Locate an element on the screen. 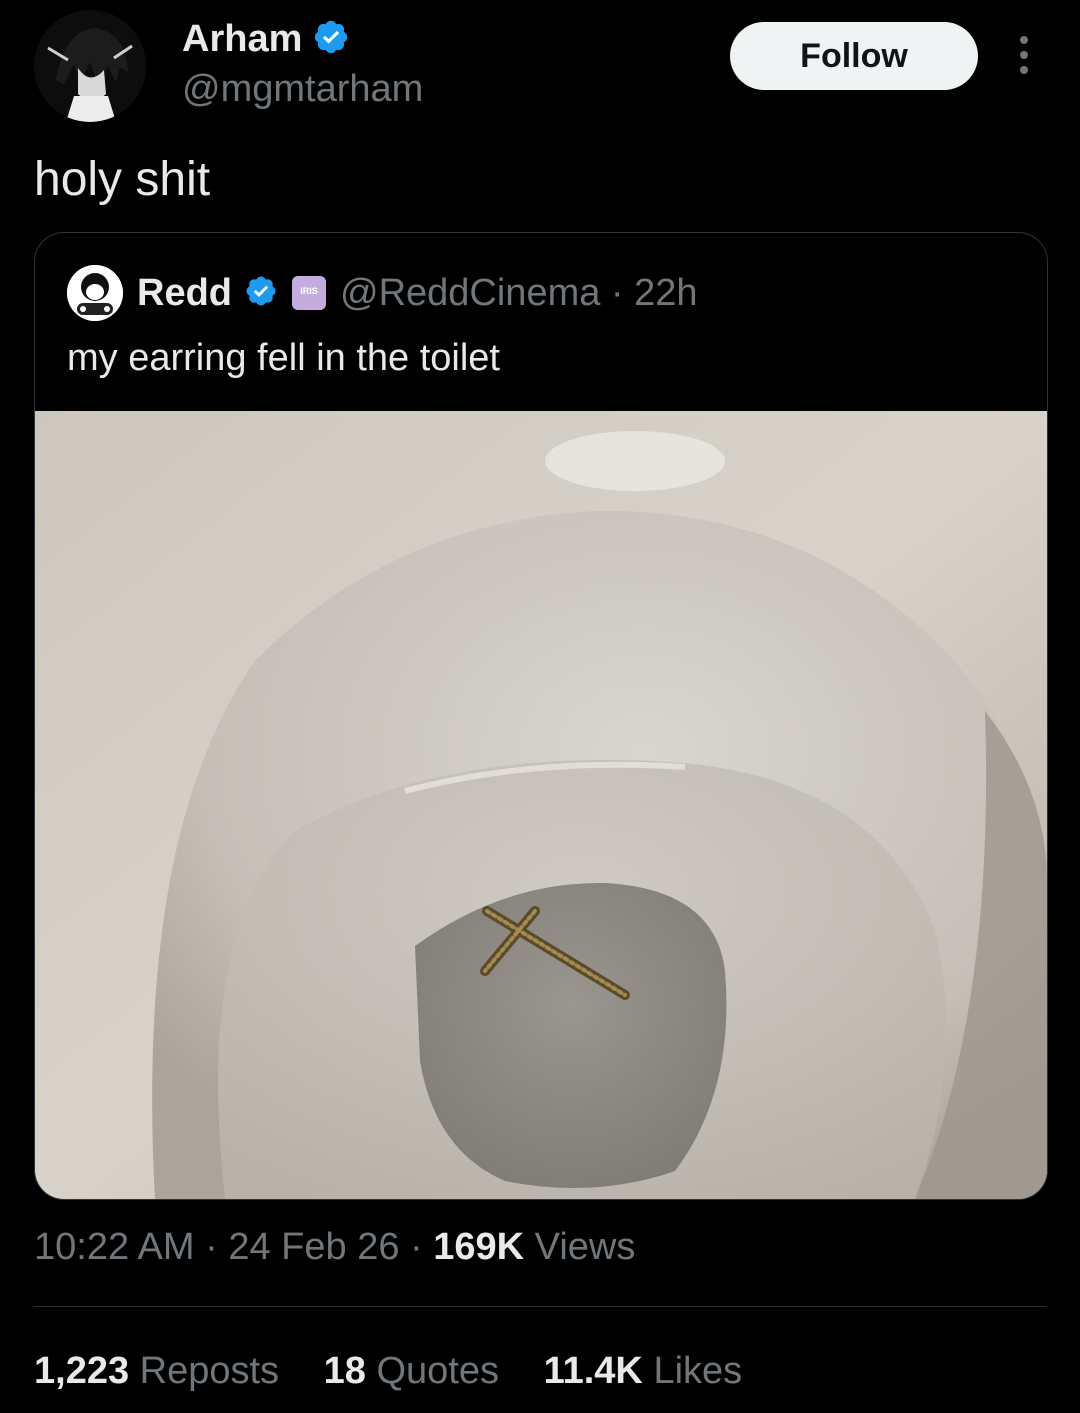 The image size is (1080, 1413). quotes-stat: 18 Quotes is located at coordinates (417, 1371).